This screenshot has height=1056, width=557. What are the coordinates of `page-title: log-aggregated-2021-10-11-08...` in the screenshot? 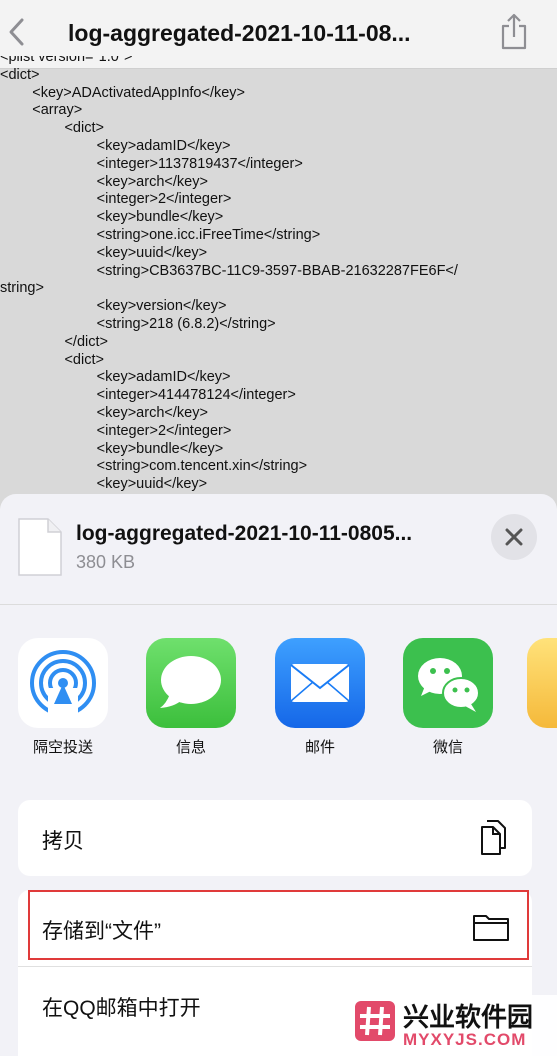 It's located at (239, 33).